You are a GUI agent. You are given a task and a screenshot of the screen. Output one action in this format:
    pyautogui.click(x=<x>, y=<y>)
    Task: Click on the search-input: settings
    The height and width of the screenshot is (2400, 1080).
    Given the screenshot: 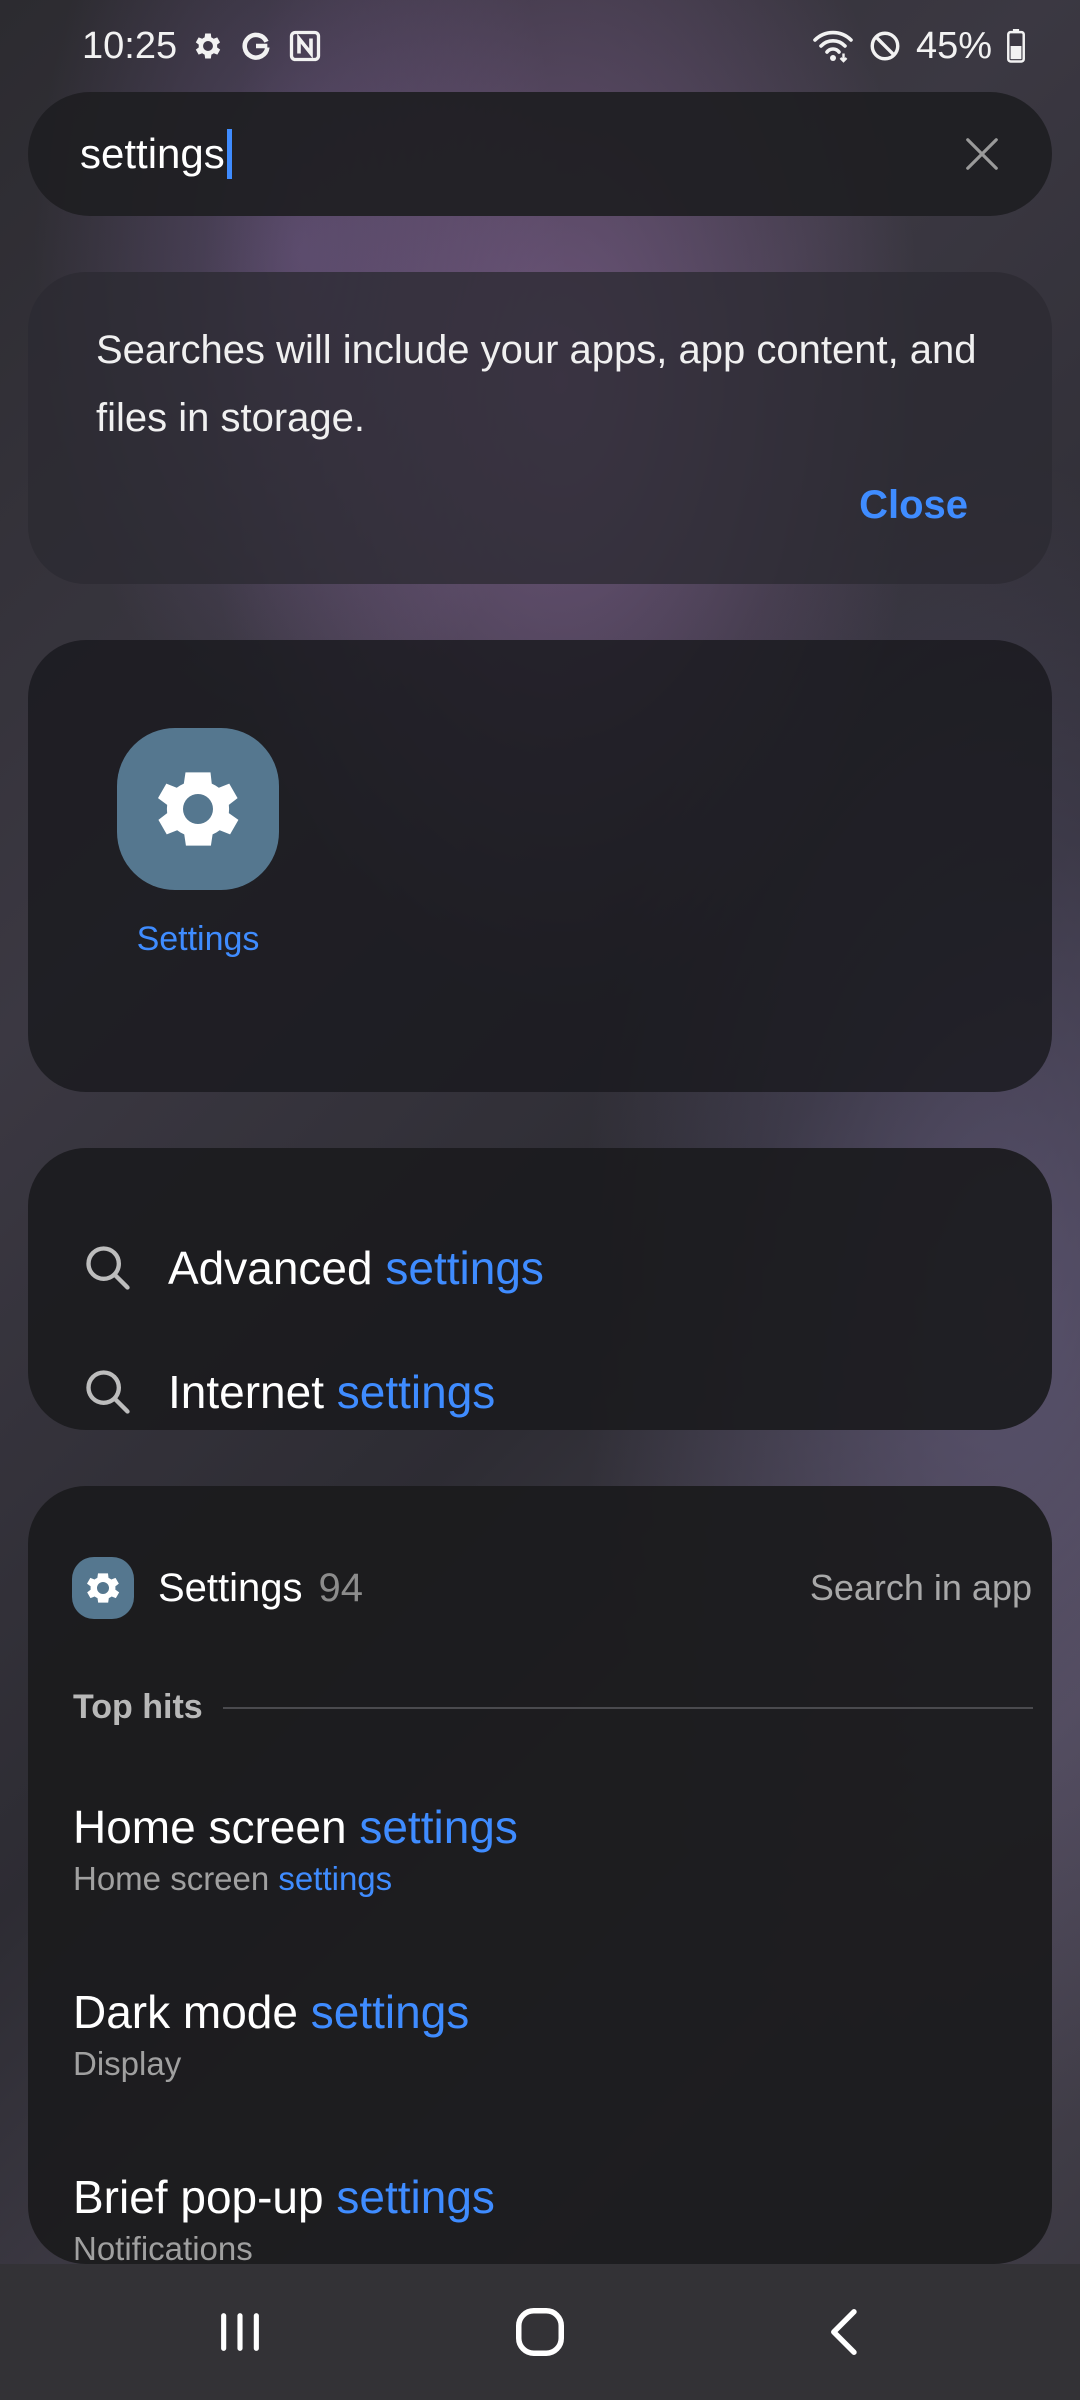 What is the action you would take?
    pyautogui.click(x=152, y=154)
    